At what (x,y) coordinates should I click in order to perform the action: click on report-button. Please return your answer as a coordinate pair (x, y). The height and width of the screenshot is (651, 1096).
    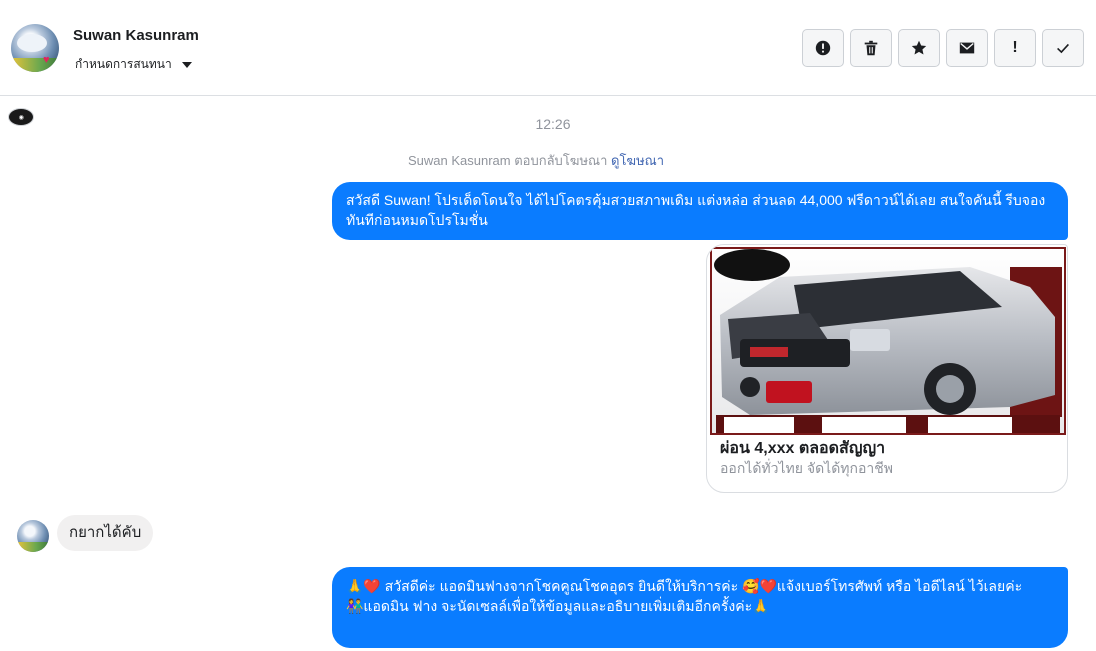
    Looking at the image, I should click on (823, 48).